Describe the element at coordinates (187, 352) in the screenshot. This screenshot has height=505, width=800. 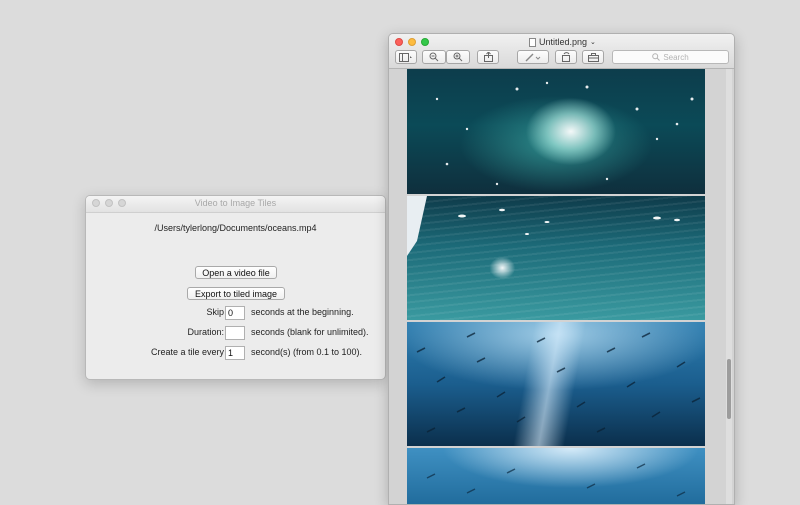
I see `tile-interval-label: Create a tile every` at that location.